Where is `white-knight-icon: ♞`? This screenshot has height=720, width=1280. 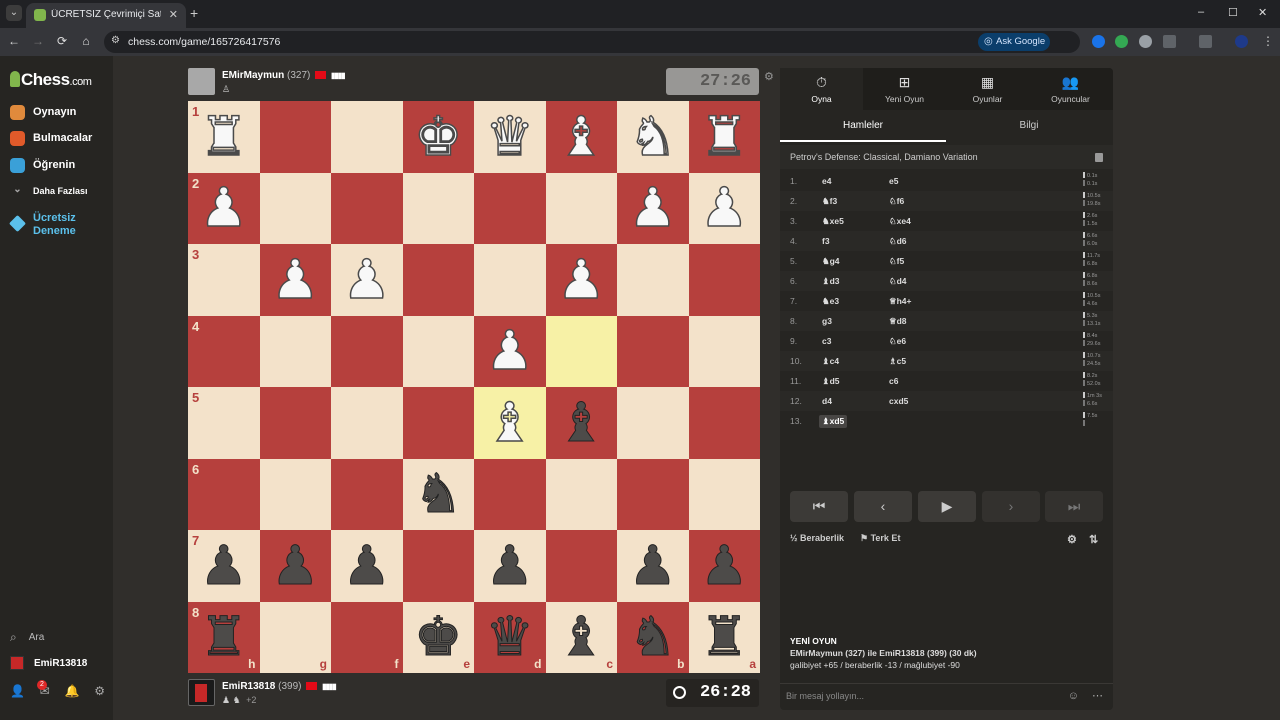
white-knight-icon: ♞ is located at coordinates (653, 137).